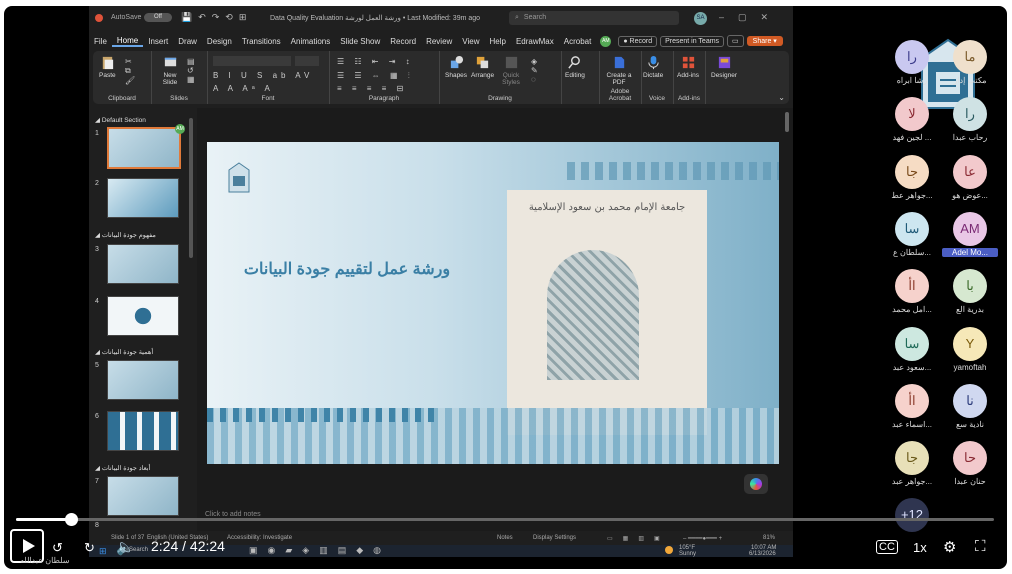 This screenshot has width=1012, height=574. I want to click on paste-button: Paste, so click(107, 67).